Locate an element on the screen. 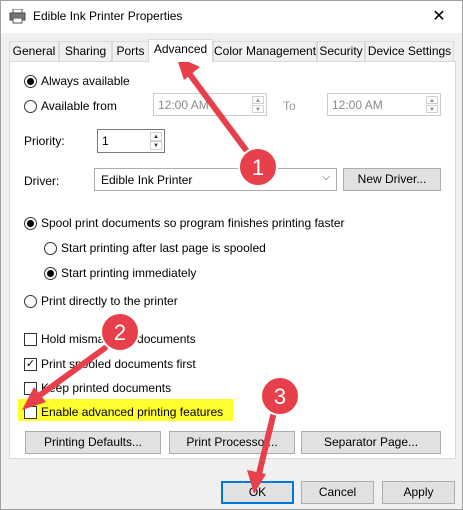 The image size is (463, 510). tab-general: General is located at coordinates (34, 51).